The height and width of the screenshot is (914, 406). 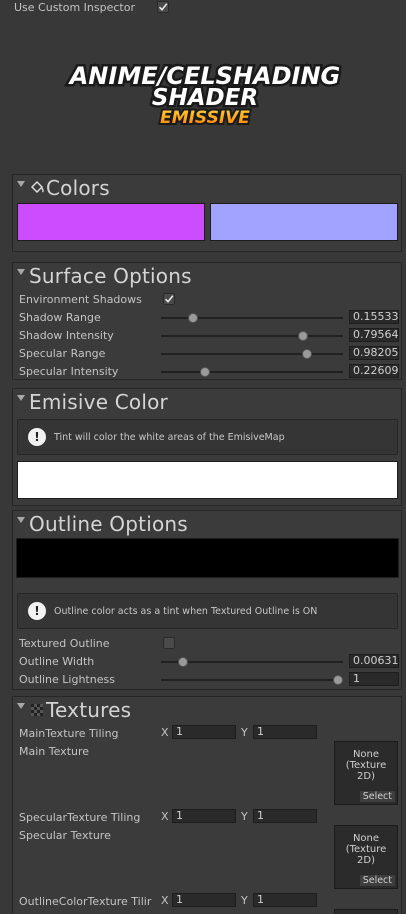 I want to click on outline-options-header: Outline Options, so click(x=102, y=524).